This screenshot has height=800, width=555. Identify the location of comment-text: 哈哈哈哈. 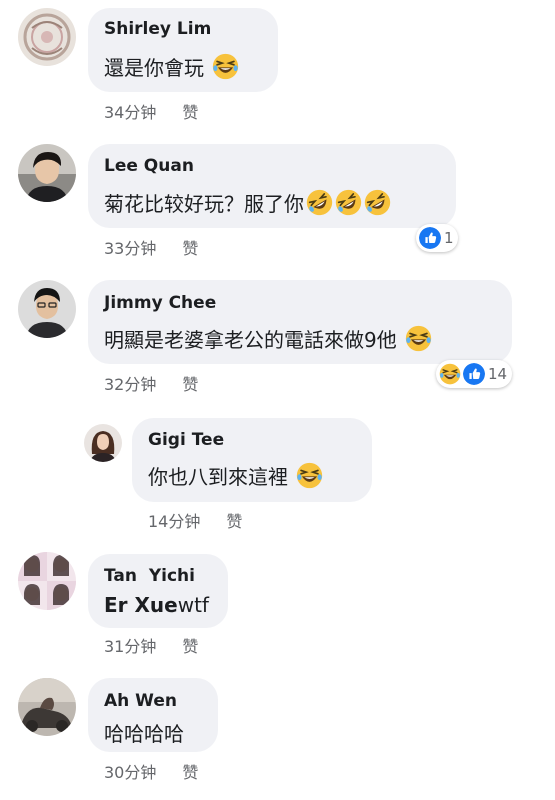
(144, 732).